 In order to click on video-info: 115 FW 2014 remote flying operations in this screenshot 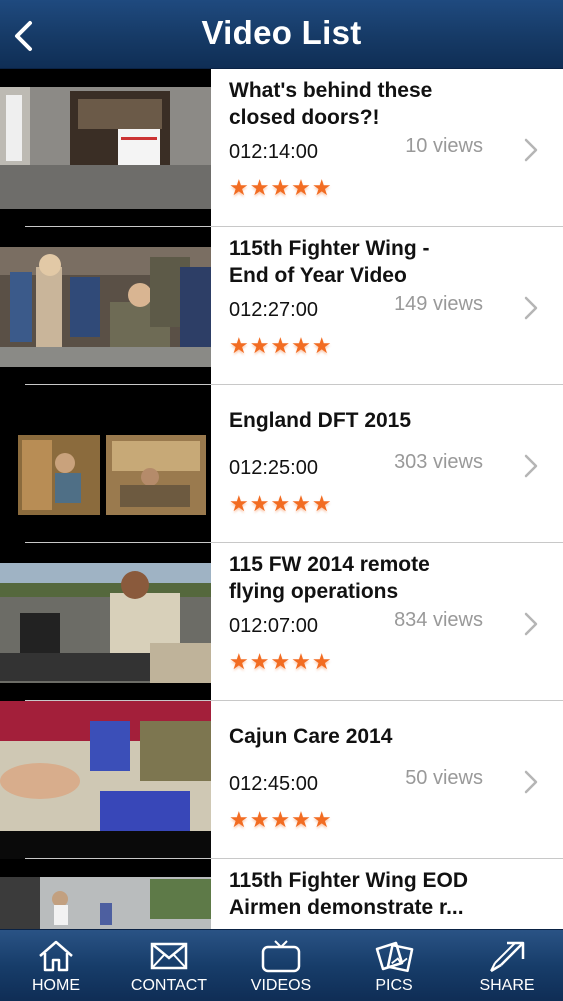, I will do `click(374, 578)`.